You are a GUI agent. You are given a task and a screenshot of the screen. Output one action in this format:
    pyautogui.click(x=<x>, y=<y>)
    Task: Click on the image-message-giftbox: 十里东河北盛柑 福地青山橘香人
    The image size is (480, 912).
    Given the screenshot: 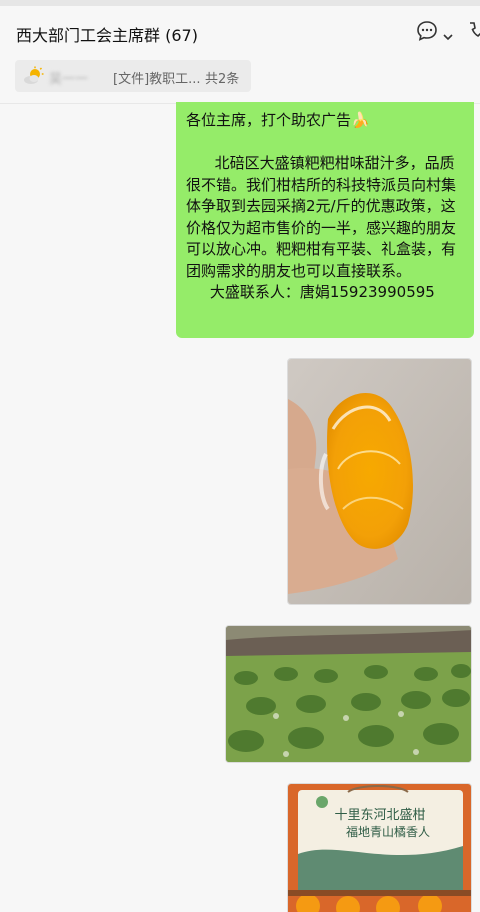 What is the action you would take?
    pyautogui.click(x=379, y=847)
    